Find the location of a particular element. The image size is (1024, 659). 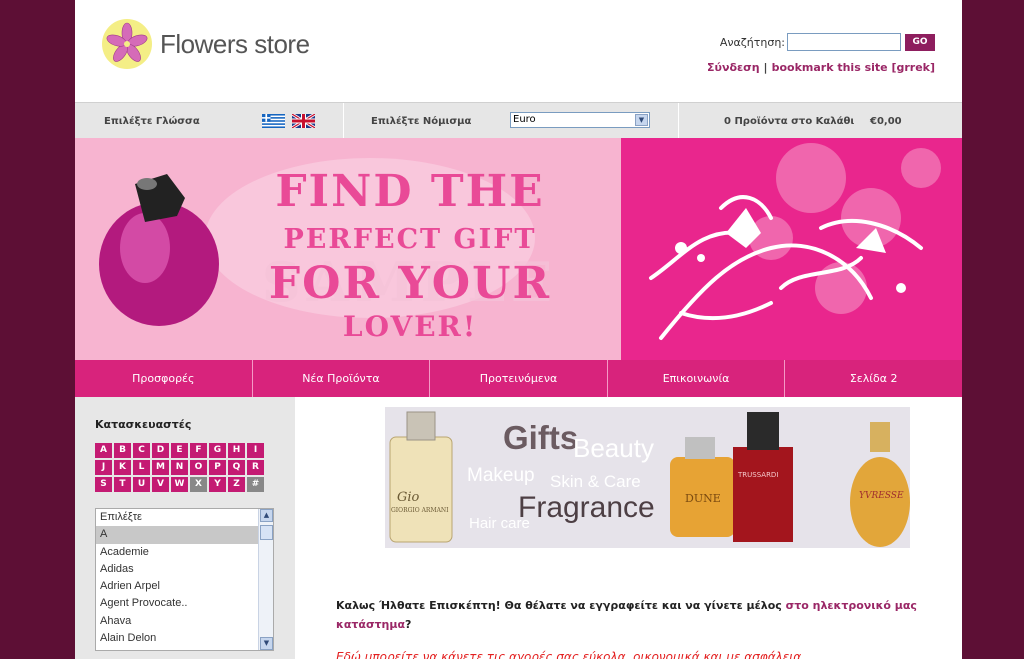

banner-line-4: LOVER! is located at coordinates (410, 326).